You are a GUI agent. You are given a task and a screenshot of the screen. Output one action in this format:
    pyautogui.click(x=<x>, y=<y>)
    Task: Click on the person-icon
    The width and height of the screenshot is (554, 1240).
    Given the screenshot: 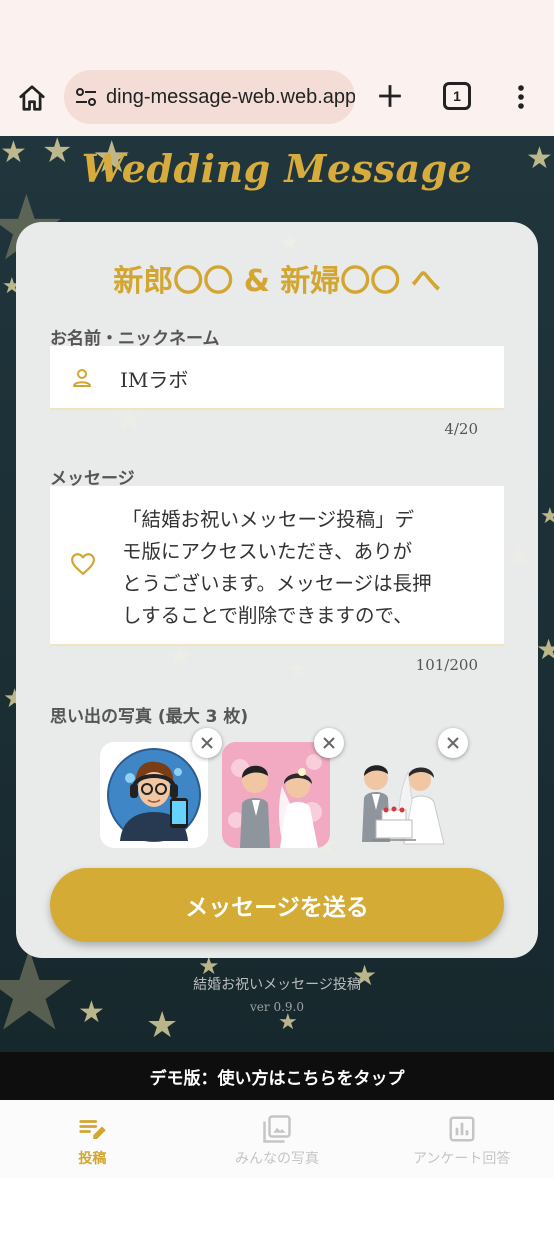 What is the action you would take?
    pyautogui.click(x=82, y=378)
    